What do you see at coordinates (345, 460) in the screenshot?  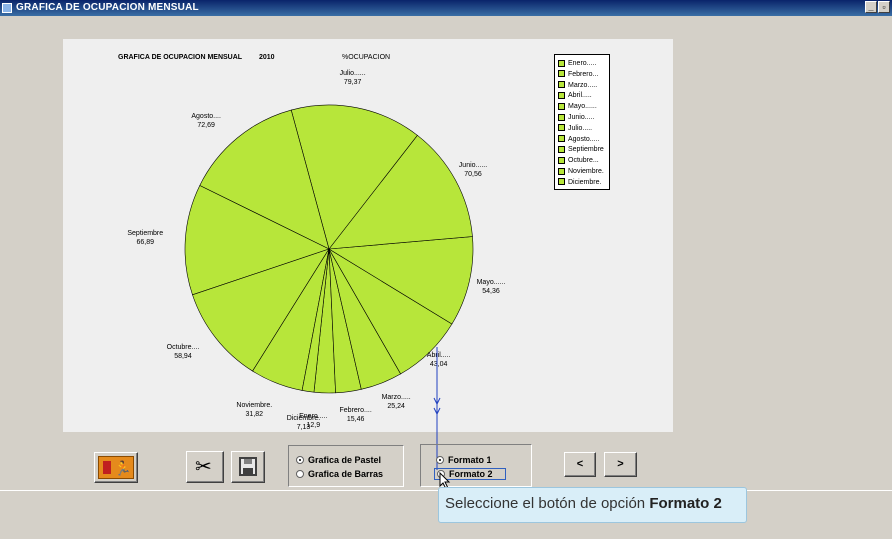 I see `pie-chart-option-label: Grafica de Pastel` at bounding box center [345, 460].